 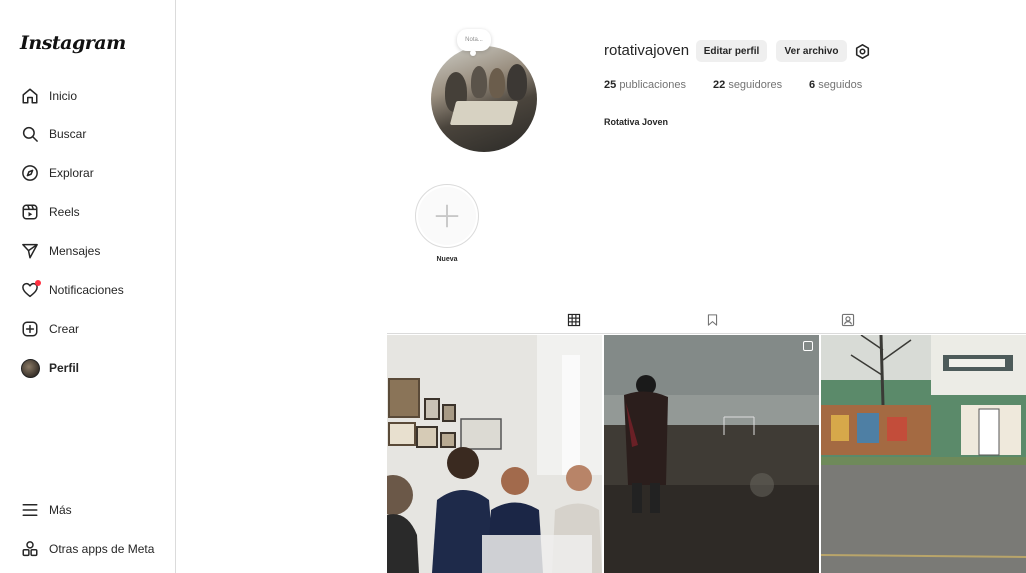 I want to click on stat-following: 6 seguidos, so click(x=835, y=85).